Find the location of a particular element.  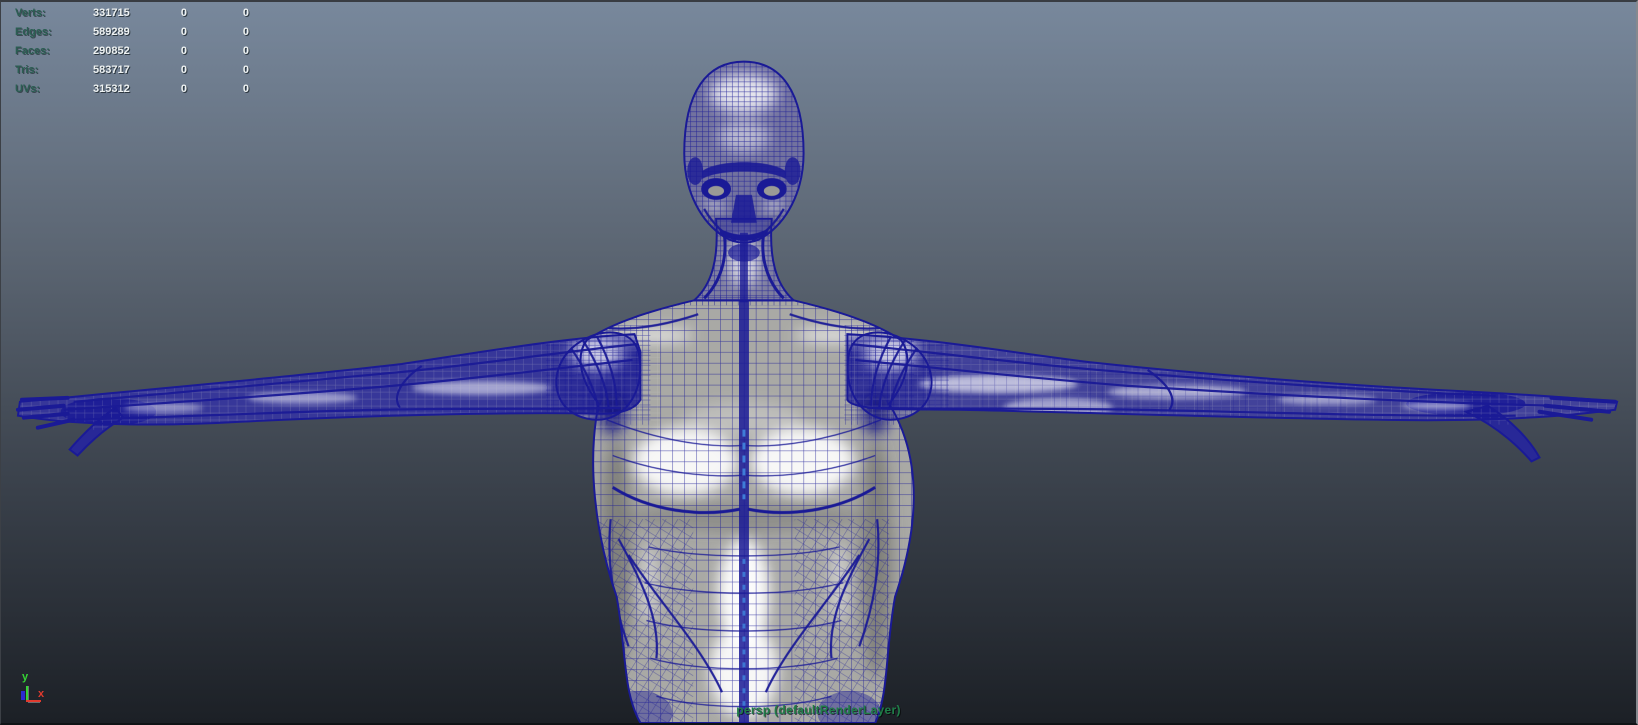

axis-origin-line-h is located at coordinates (34, 702).